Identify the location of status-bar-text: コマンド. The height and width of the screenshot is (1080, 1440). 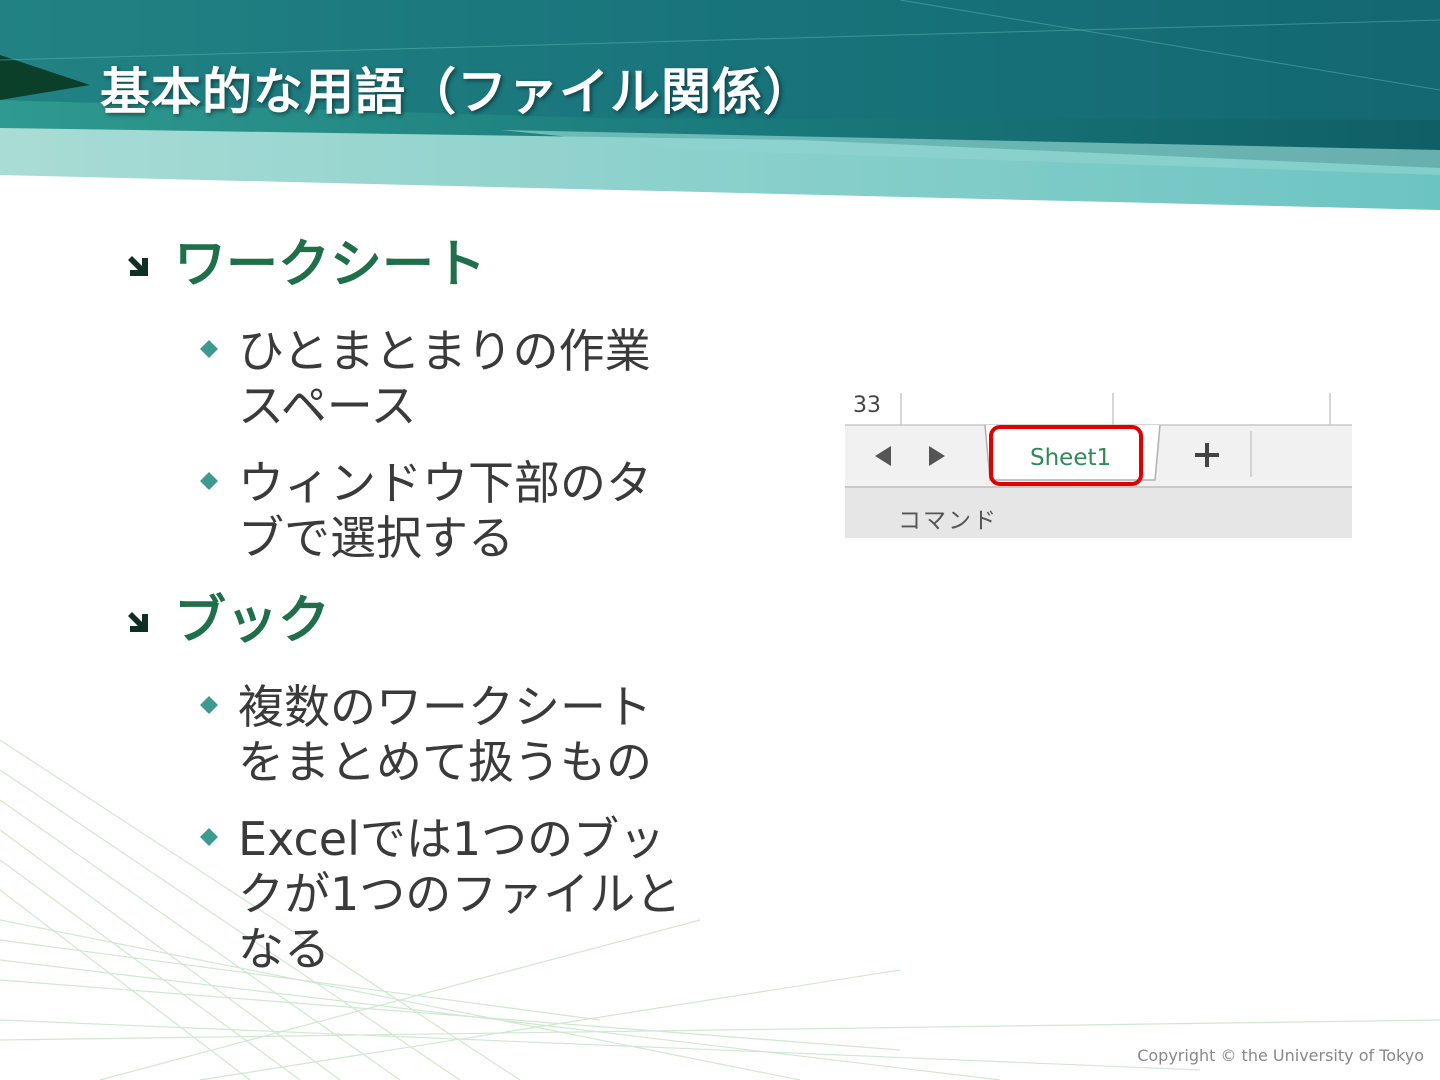
(948, 521).